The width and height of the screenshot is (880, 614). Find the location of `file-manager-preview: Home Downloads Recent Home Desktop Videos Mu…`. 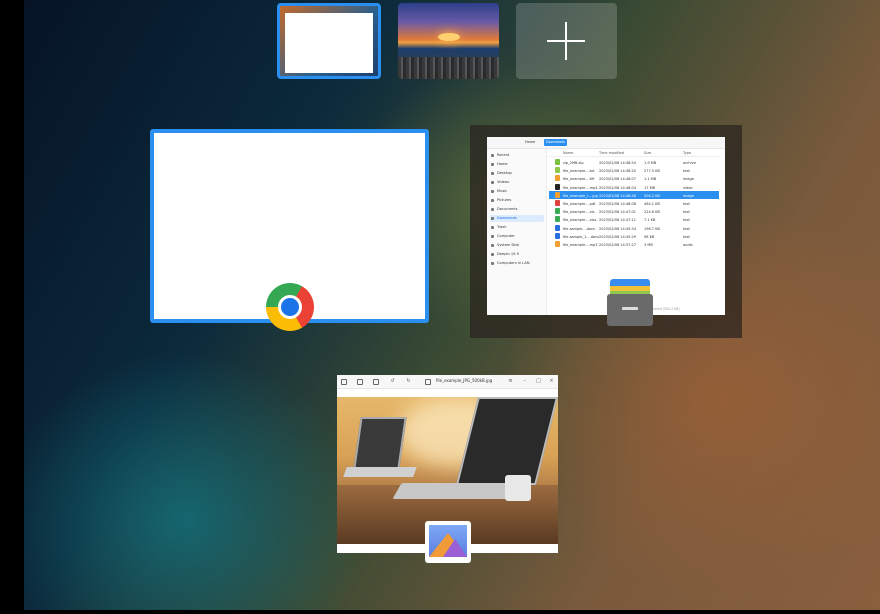

file-manager-preview: Home Downloads Recent Home Desktop Videos Mu… is located at coordinates (606, 226).